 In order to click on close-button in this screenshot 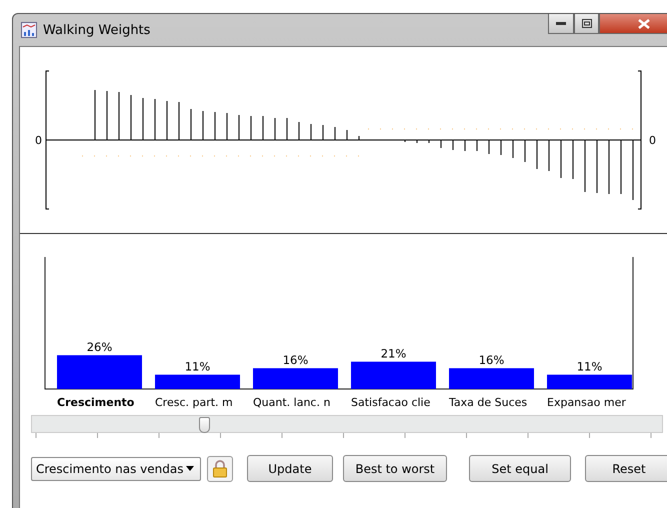, I will do `click(633, 24)`.